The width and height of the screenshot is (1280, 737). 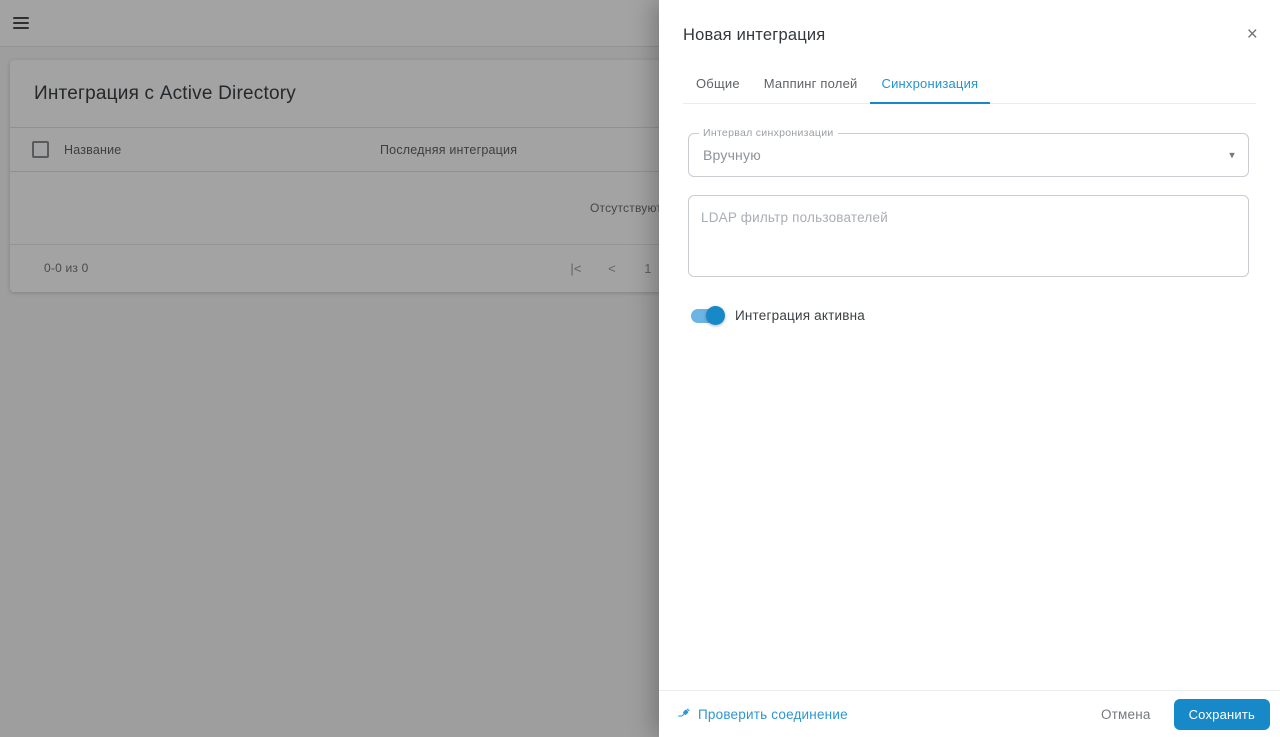 What do you see at coordinates (969, 713) in the screenshot?
I see `dialog-footer: Проверить соединение Отмена Сохранить` at bounding box center [969, 713].